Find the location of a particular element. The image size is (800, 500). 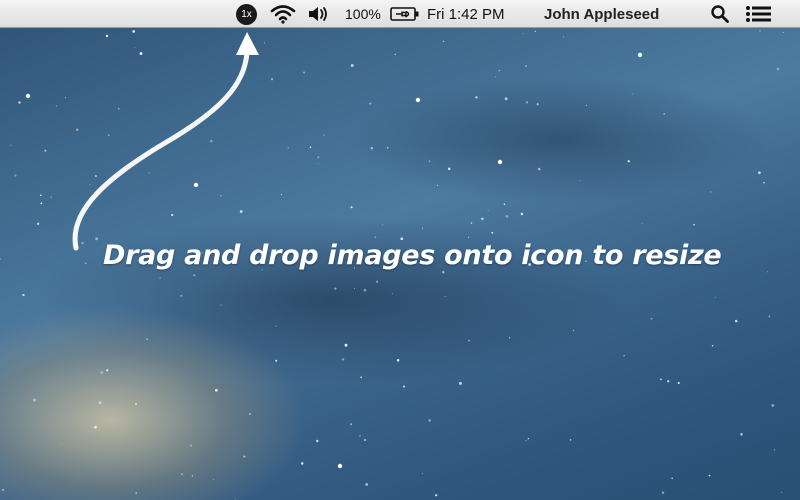

instruction-caption: Drag and drop images onto icon to resize is located at coordinates (412, 255).